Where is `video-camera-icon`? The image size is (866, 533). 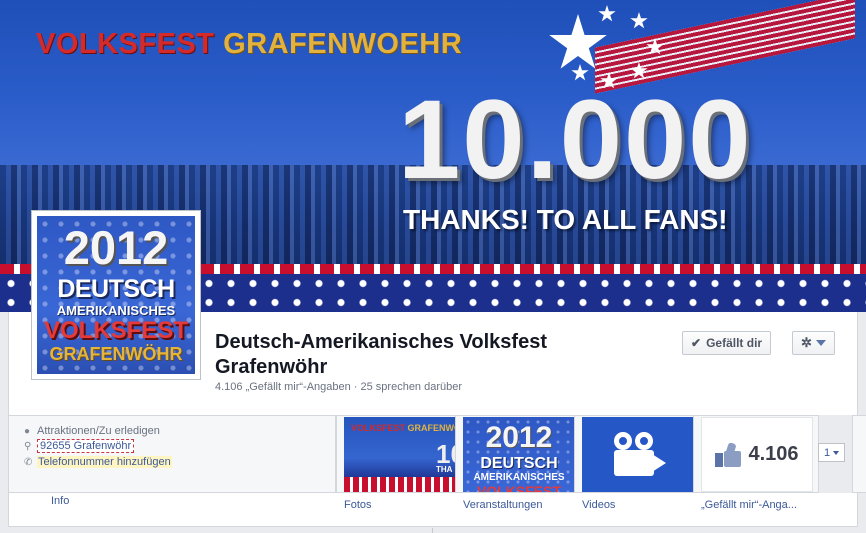
video-camera-icon is located at coordinates (638, 454).